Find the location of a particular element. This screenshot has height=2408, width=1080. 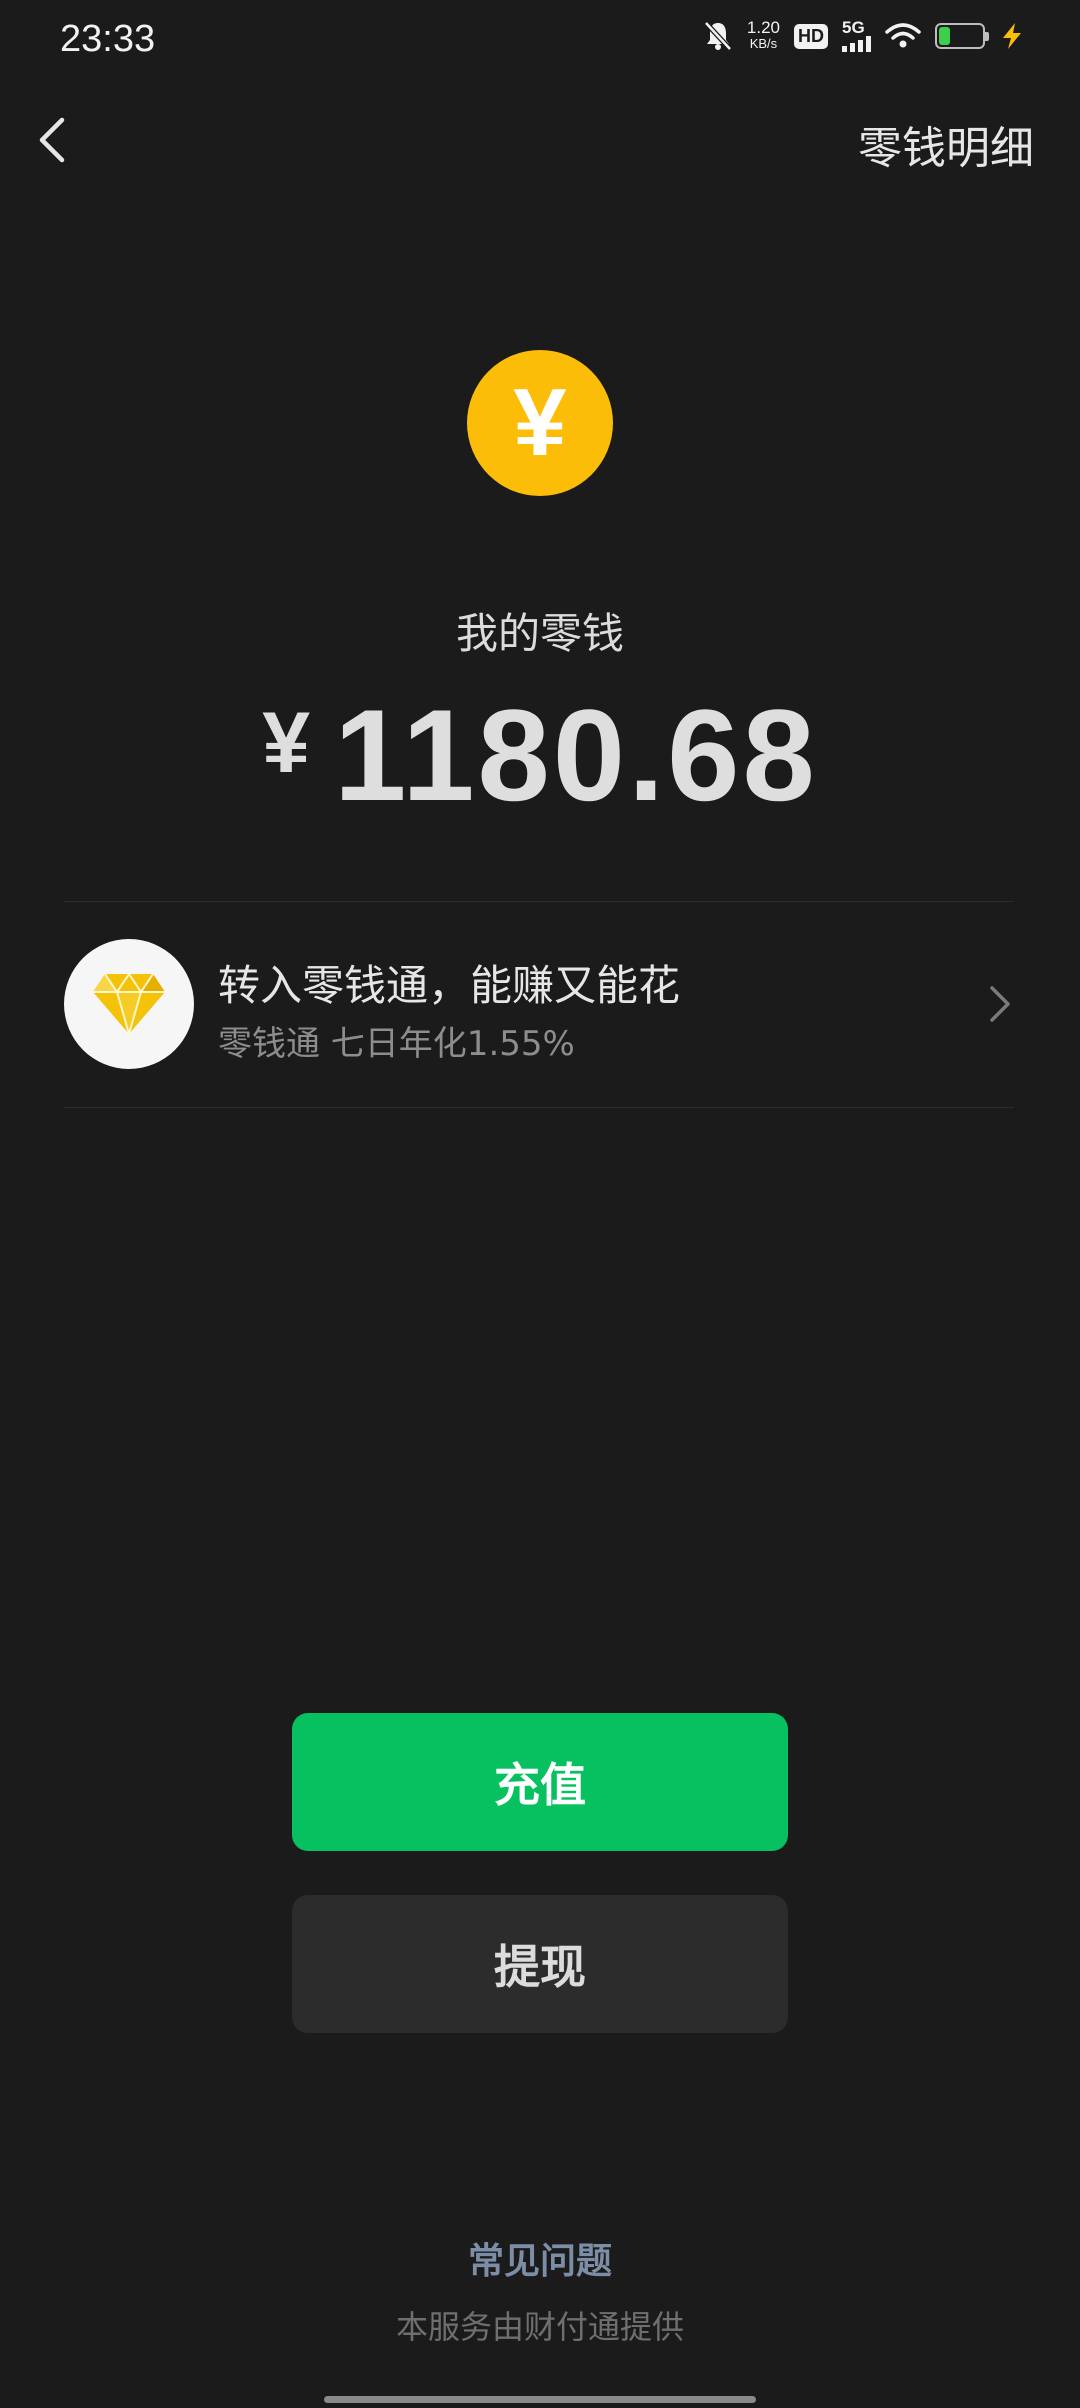

network-type: 5G is located at coordinates (853, 27).